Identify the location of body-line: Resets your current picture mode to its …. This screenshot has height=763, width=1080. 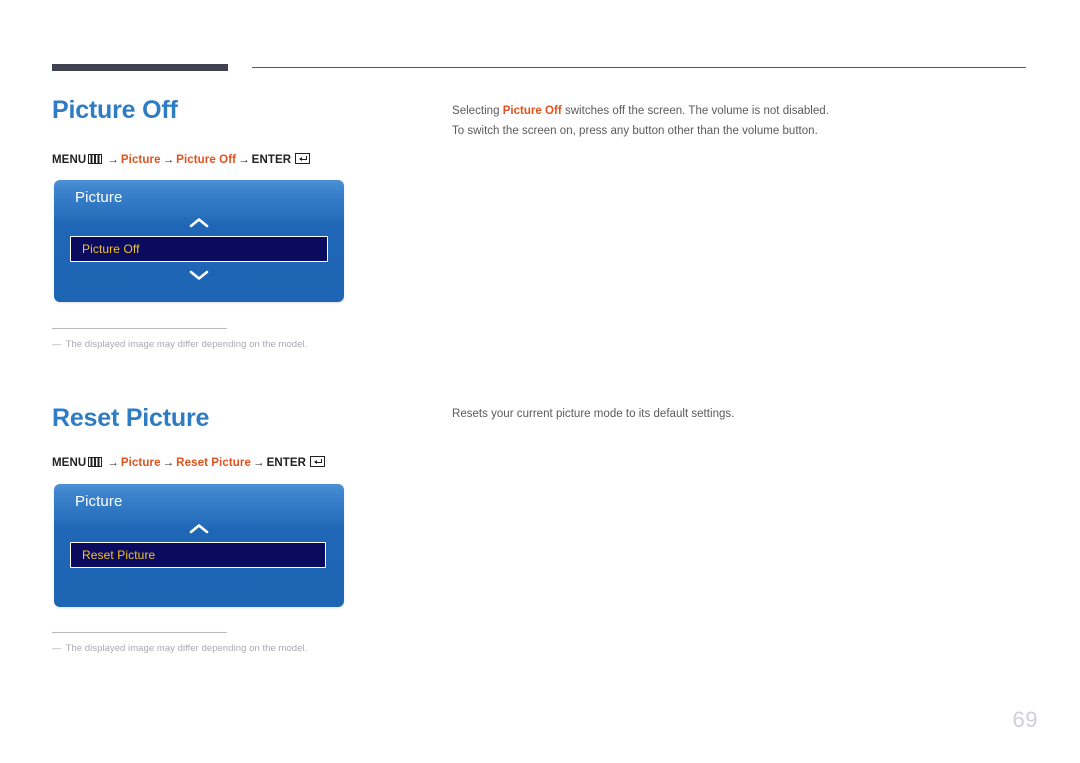
(739, 414).